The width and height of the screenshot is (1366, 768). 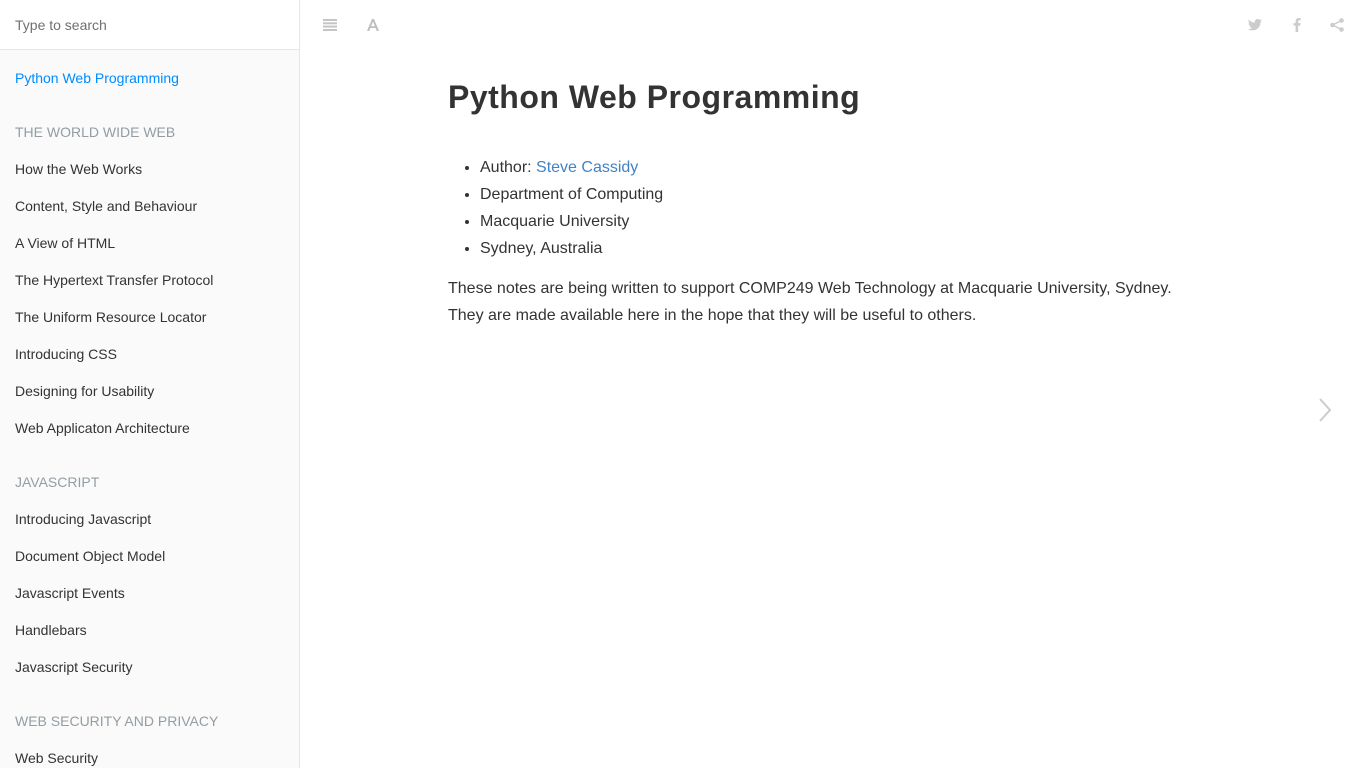 I want to click on share-icon, so click(x=1337, y=25).